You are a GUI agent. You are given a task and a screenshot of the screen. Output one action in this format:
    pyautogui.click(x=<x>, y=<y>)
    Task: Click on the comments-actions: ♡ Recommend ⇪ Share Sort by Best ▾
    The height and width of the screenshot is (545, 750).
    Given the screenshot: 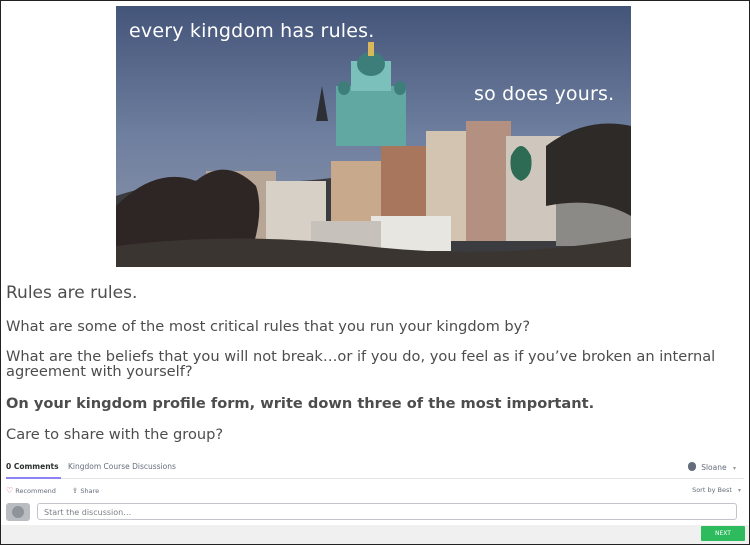 What is the action you would take?
    pyautogui.click(x=375, y=491)
    